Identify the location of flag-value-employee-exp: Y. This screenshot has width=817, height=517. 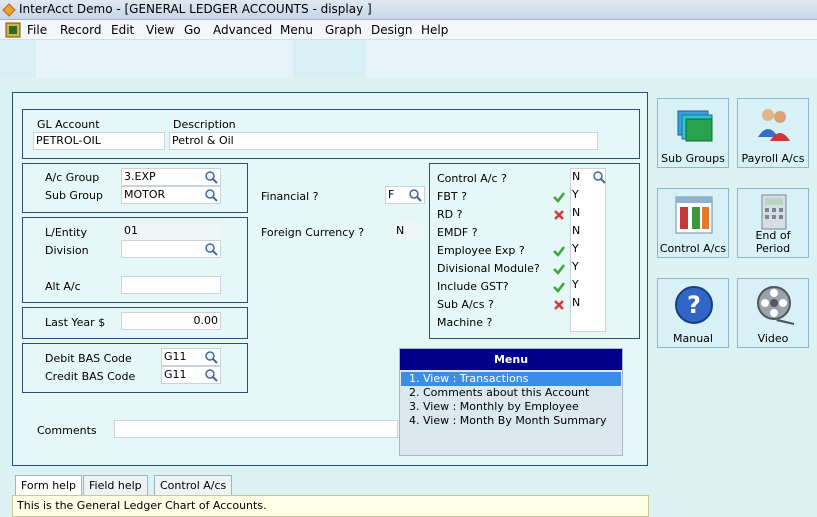
(575, 248).